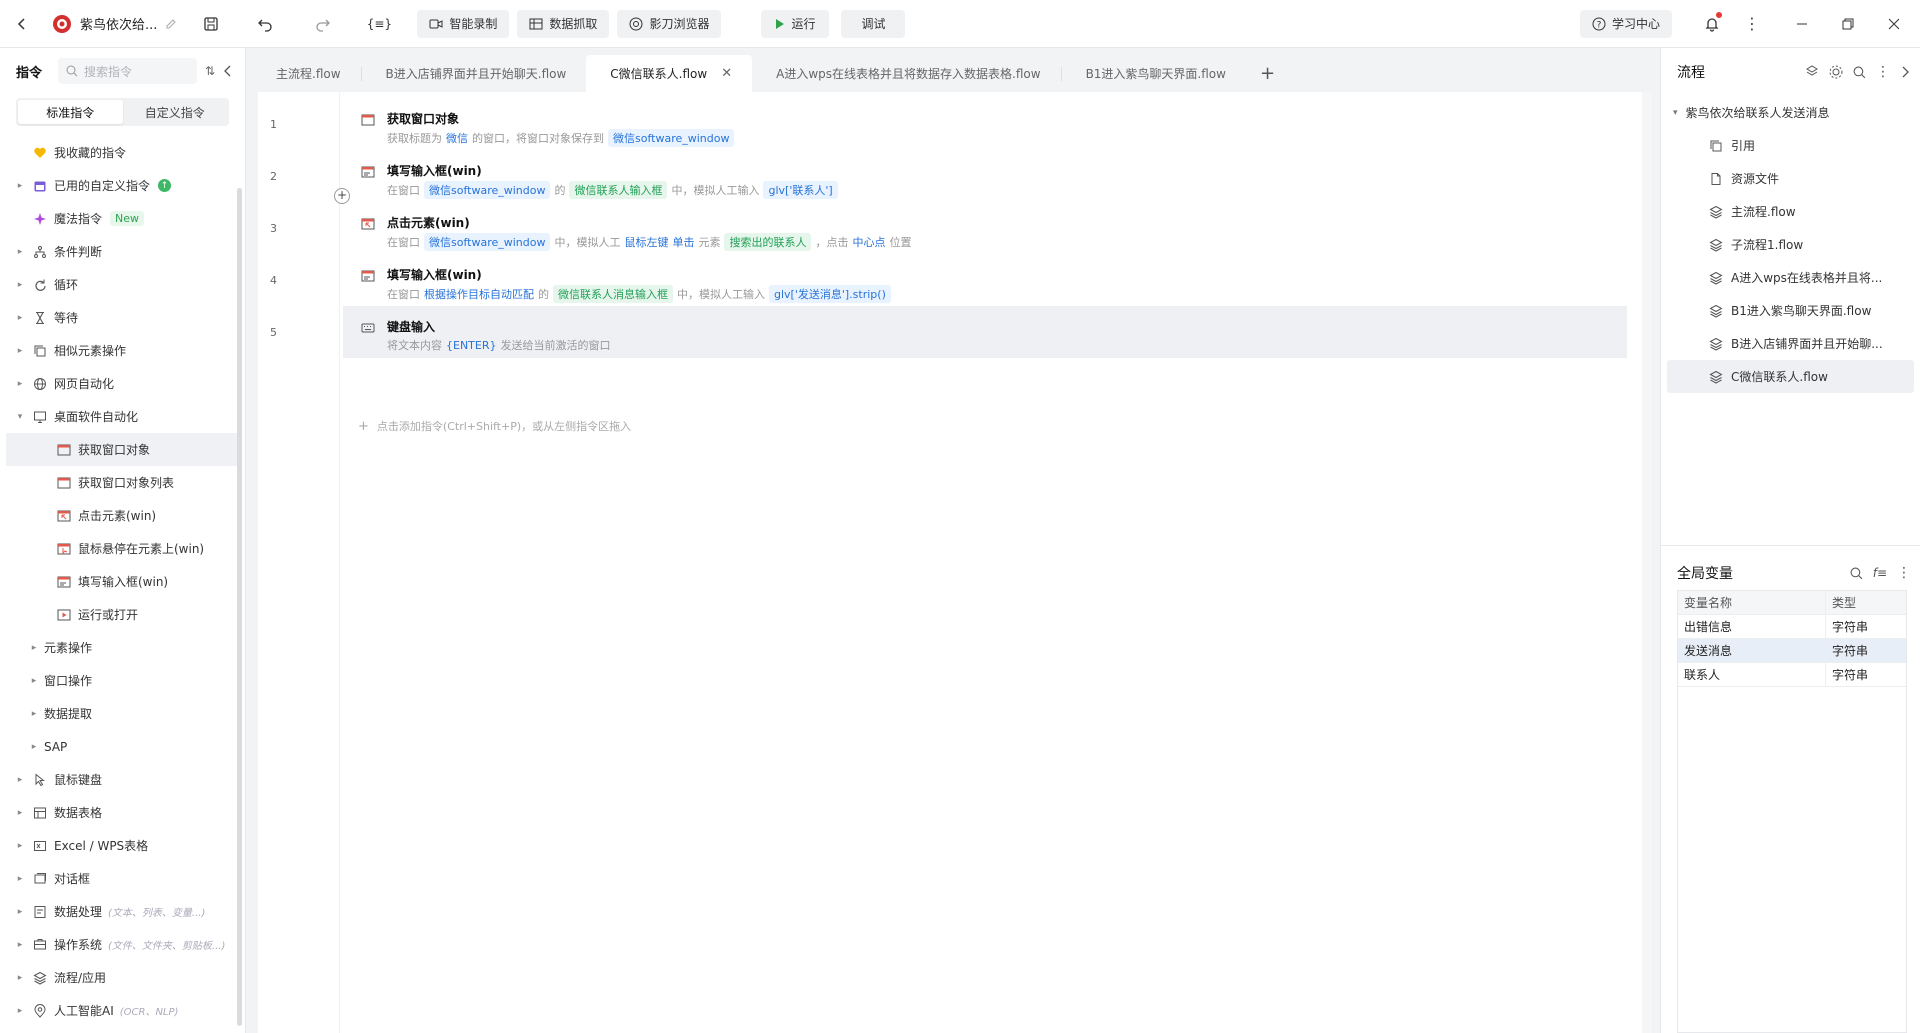  Describe the element at coordinates (1792, 651) in the screenshot. I see `variable-row: 发送消息 字符串` at that location.